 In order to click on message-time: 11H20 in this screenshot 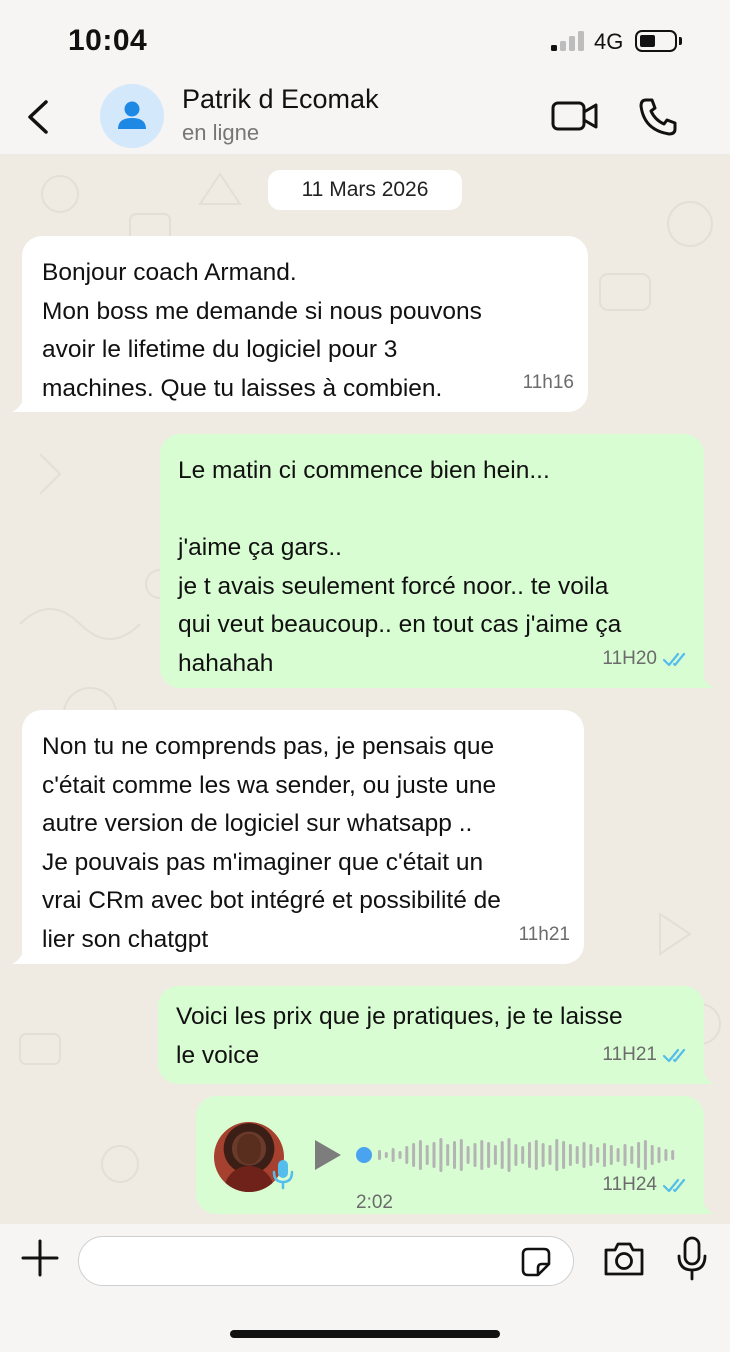, I will do `click(629, 658)`.